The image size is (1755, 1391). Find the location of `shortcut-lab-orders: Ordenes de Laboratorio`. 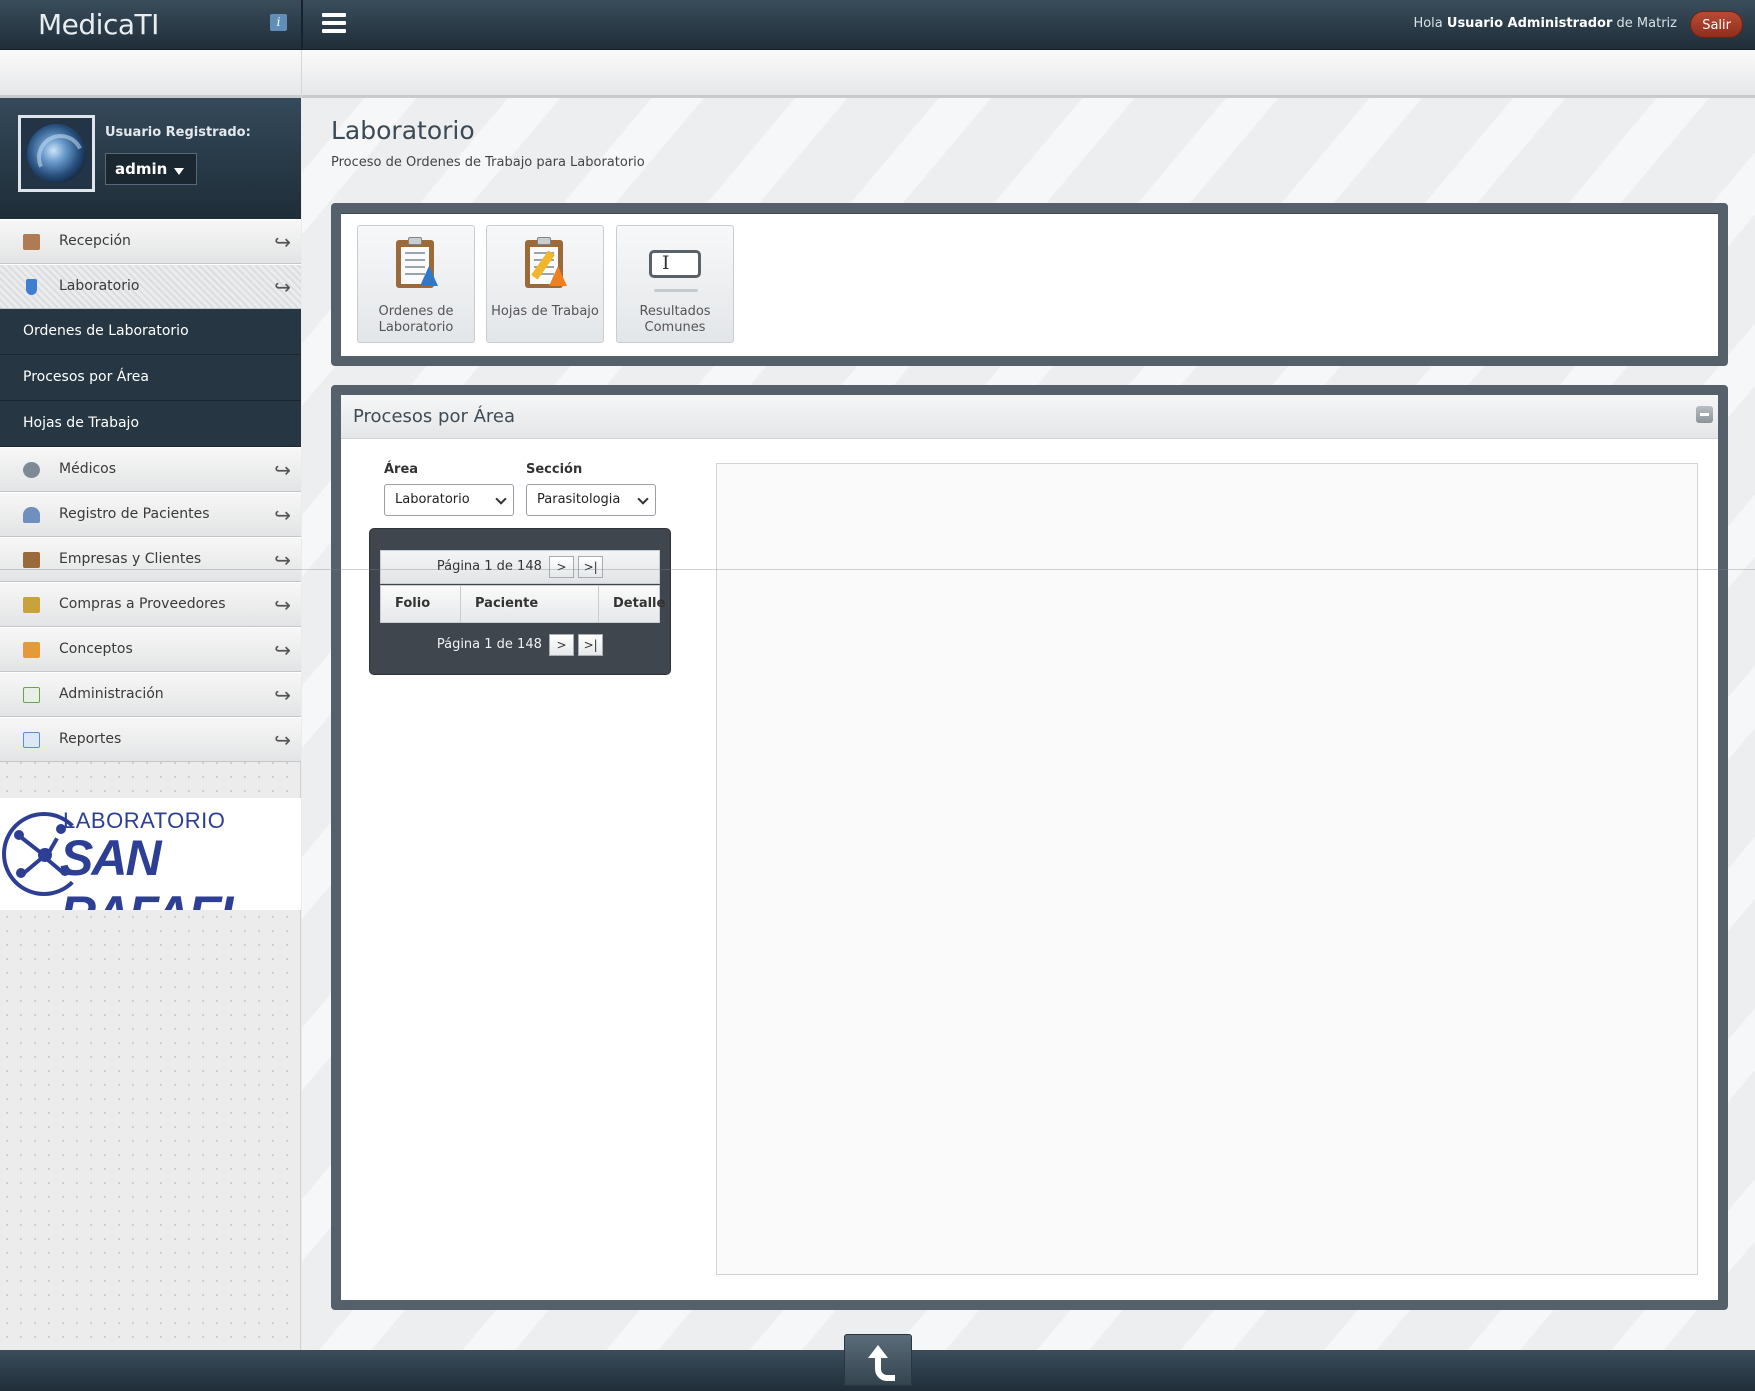

shortcut-lab-orders: Ordenes de Laboratorio is located at coordinates (416, 284).